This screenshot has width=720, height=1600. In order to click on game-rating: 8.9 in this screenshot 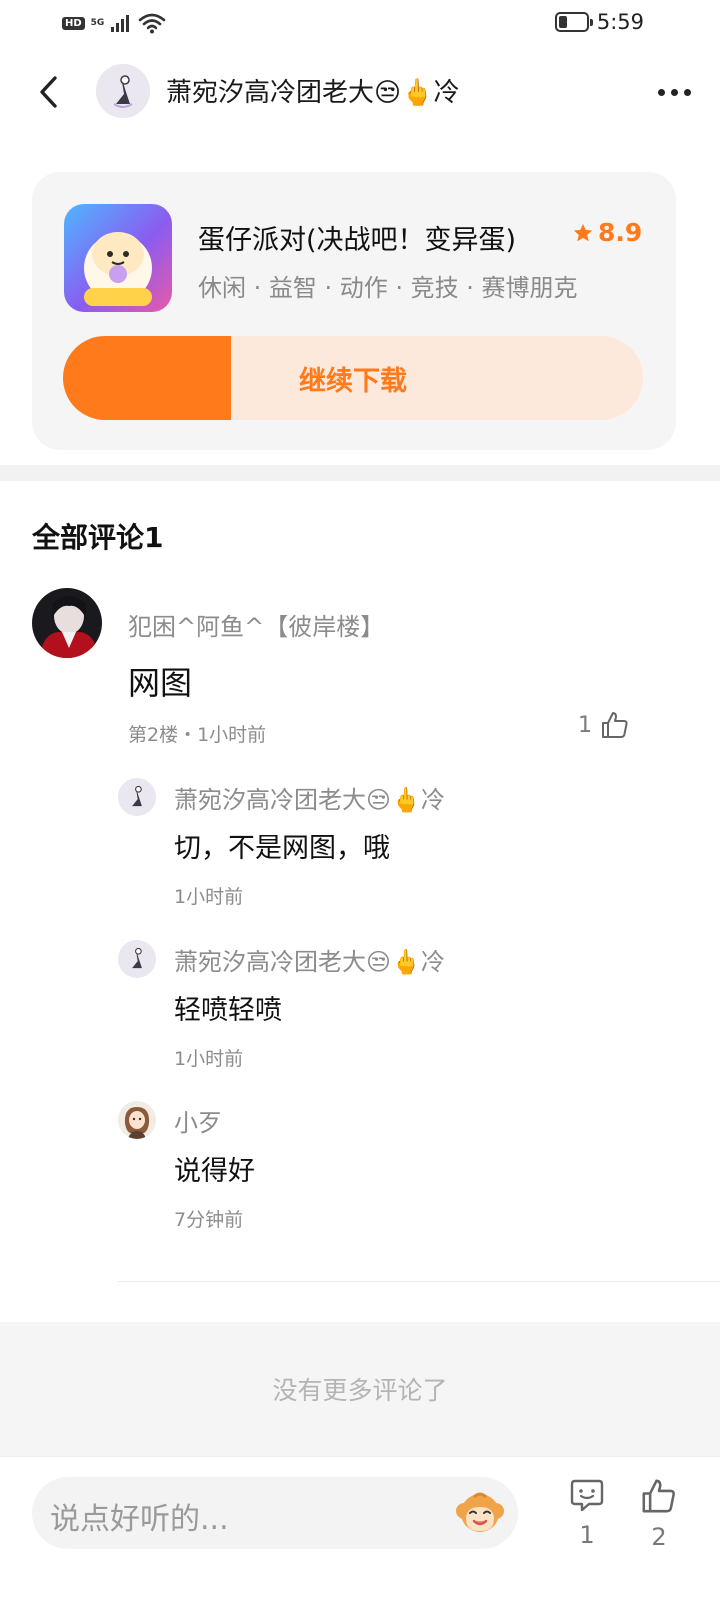, I will do `click(607, 232)`.